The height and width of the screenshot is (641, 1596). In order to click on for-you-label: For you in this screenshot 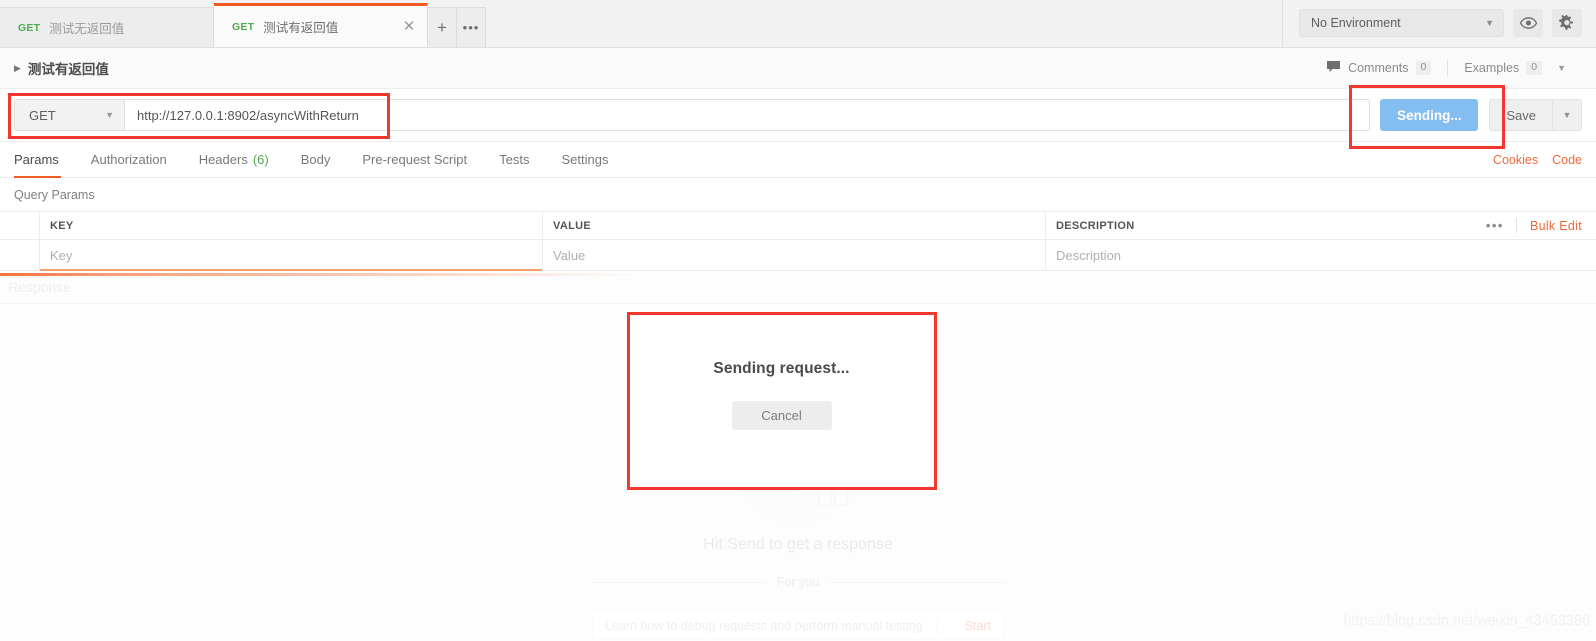, I will do `click(798, 582)`.